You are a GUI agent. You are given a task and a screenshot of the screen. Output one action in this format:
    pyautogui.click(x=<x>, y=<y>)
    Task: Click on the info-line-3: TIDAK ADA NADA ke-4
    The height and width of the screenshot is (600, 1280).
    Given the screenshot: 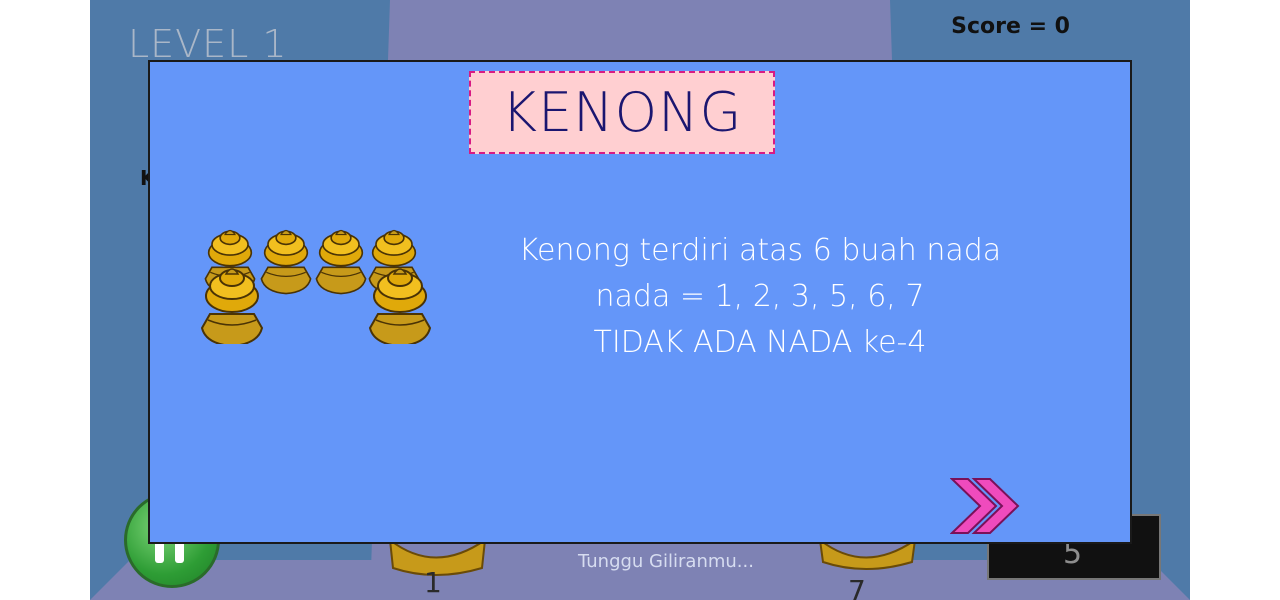 What is the action you would take?
    pyautogui.click(x=760, y=342)
    